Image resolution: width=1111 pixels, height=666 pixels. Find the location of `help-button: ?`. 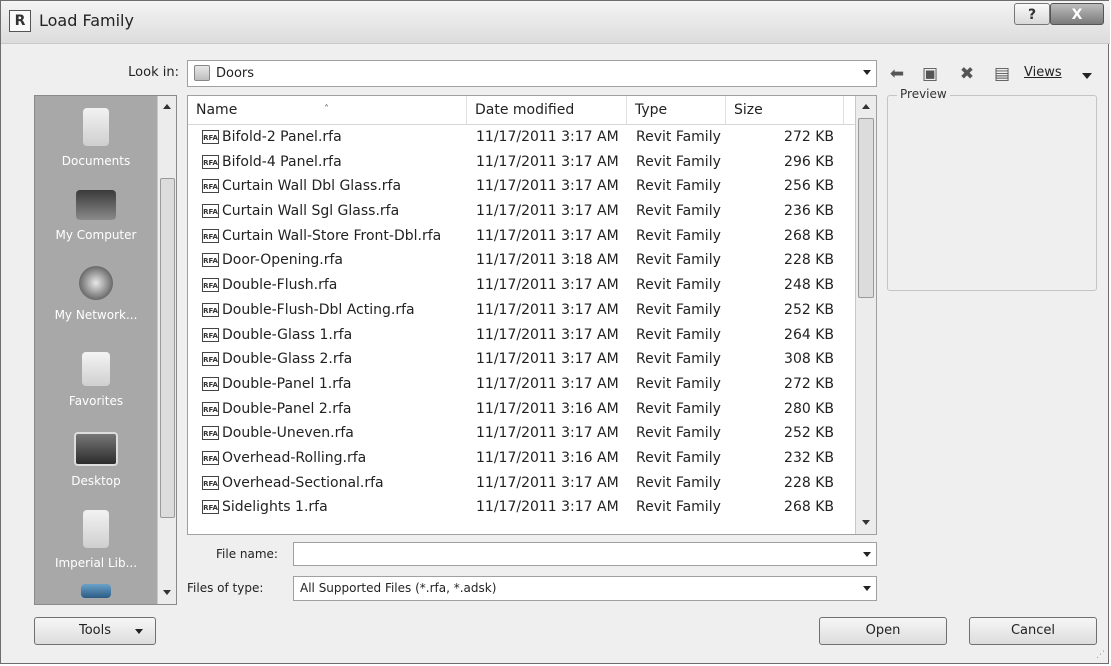

help-button: ? is located at coordinates (1032, 14).